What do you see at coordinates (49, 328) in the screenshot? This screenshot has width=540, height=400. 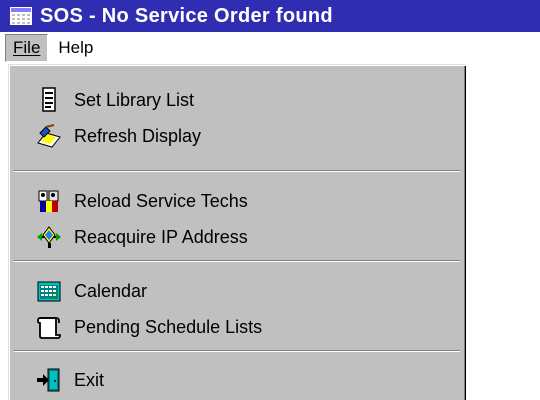 I see `schedule-list-icon` at bounding box center [49, 328].